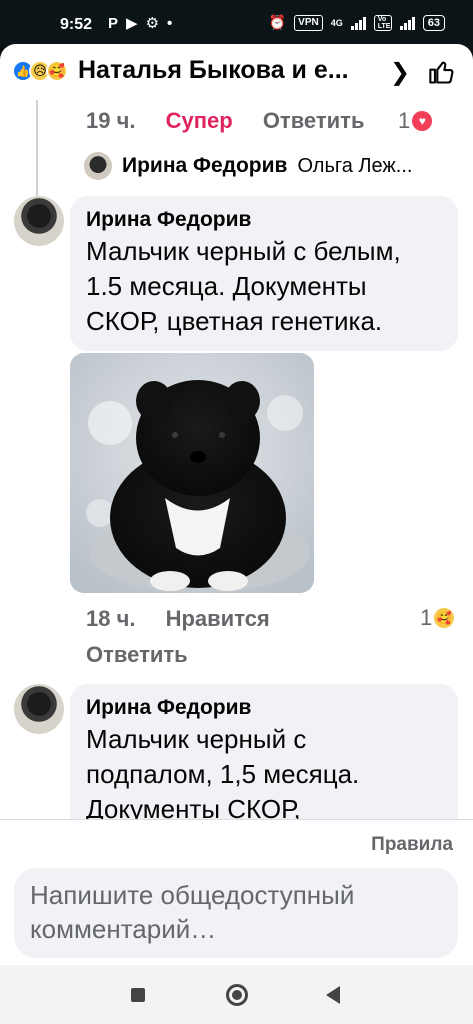  What do you see at coordinates (223, 774) in the screenshot?
I see `comment-text-line: подпалом, 1,5 месяца.` at bounding box center [223, 774].